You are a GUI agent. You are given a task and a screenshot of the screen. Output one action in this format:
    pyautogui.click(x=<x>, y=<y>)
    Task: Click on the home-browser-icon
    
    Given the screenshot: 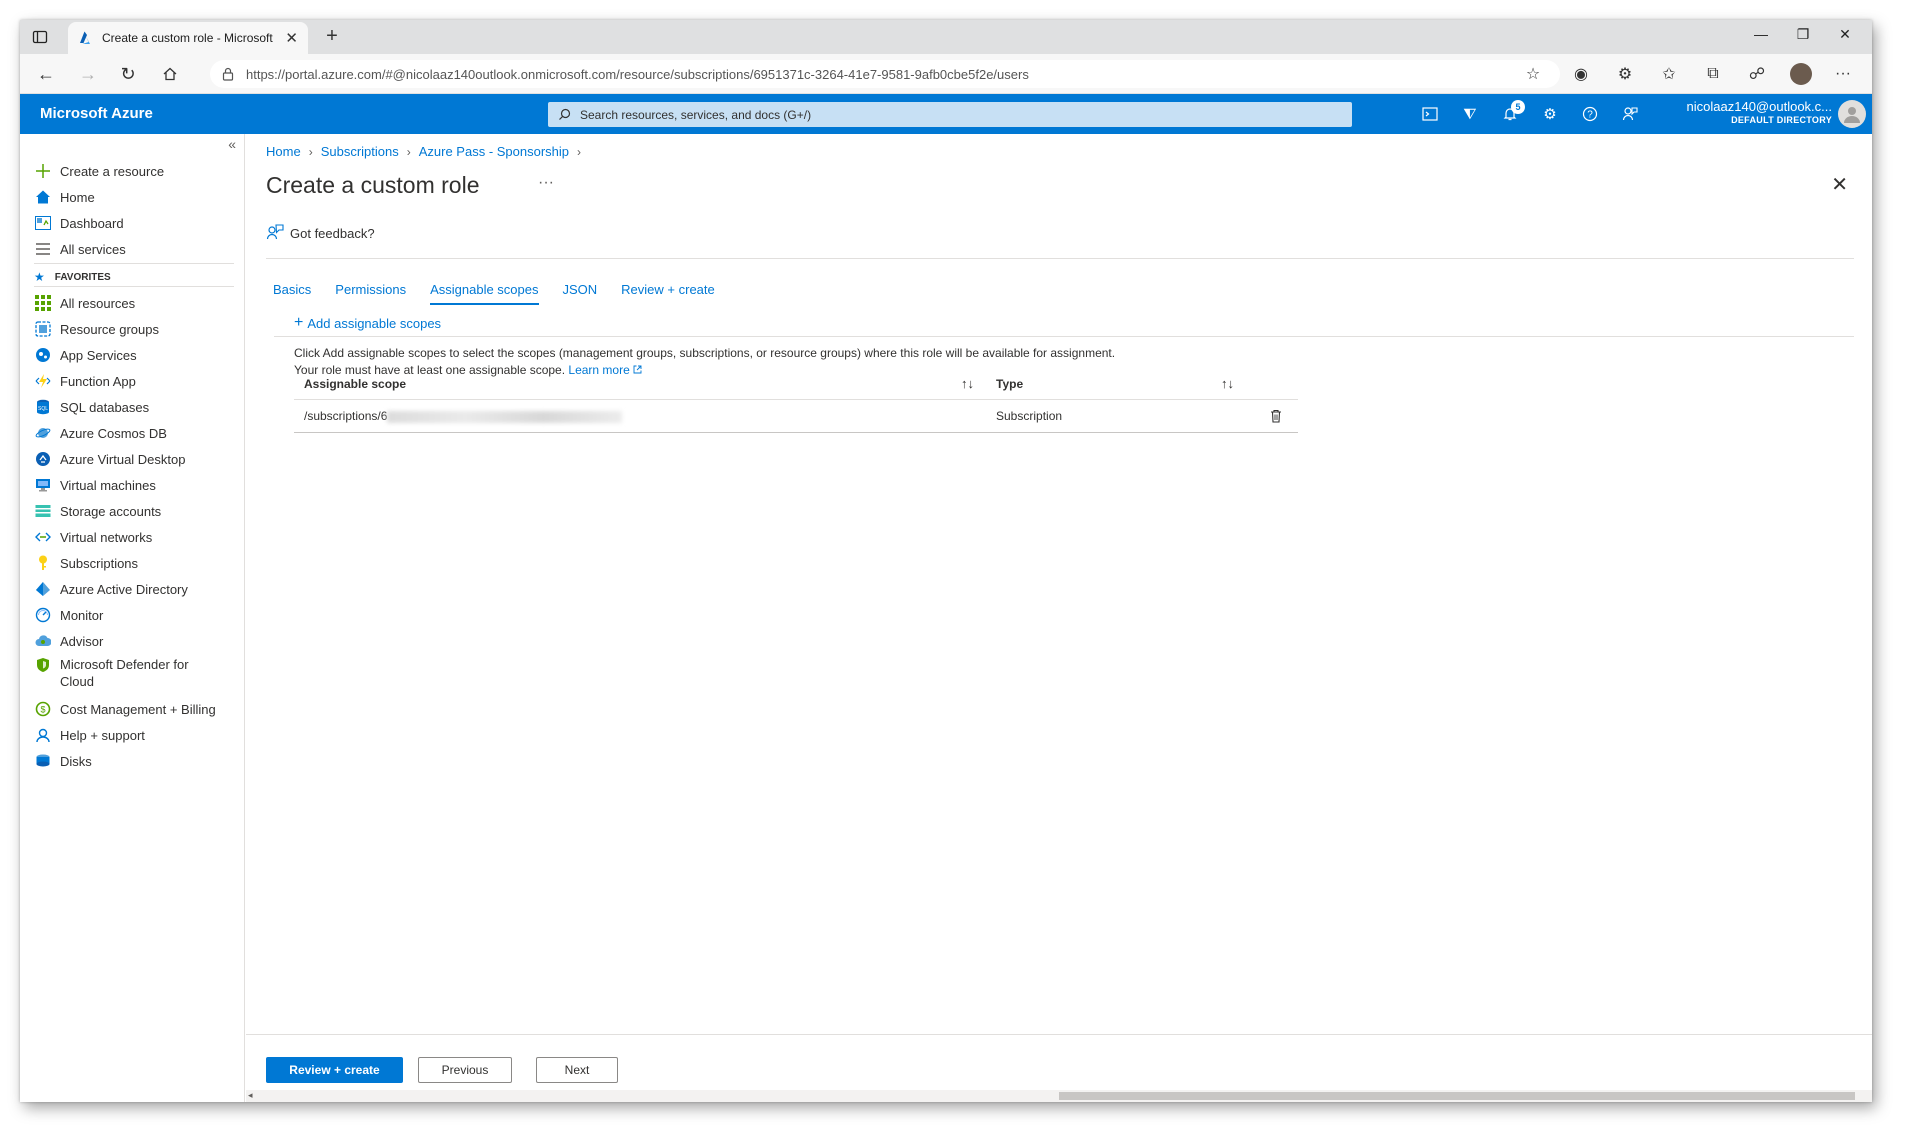 What is the action you would take?
    pyautogui.click(x=170, y=74)
    